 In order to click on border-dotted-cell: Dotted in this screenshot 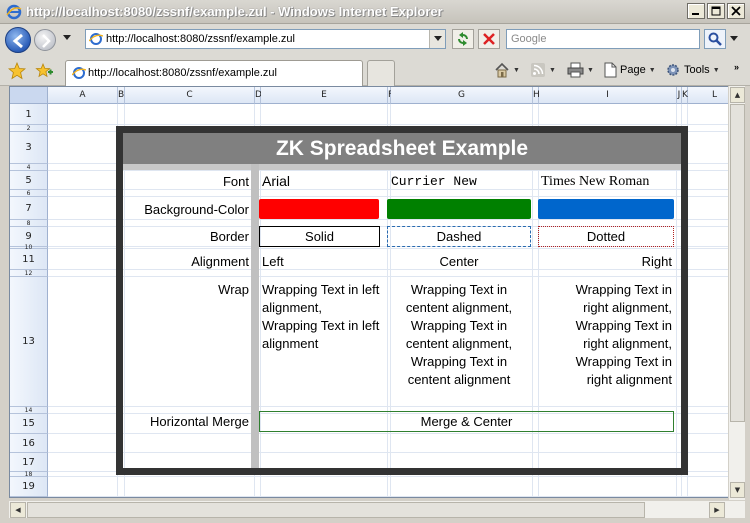, I will do `click(606, 236)`.